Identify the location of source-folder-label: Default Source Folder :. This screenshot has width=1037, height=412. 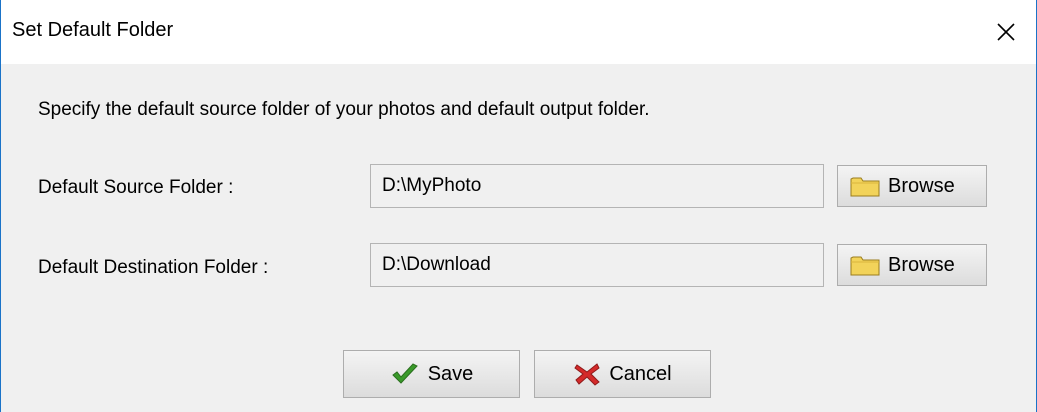
(136, 187).